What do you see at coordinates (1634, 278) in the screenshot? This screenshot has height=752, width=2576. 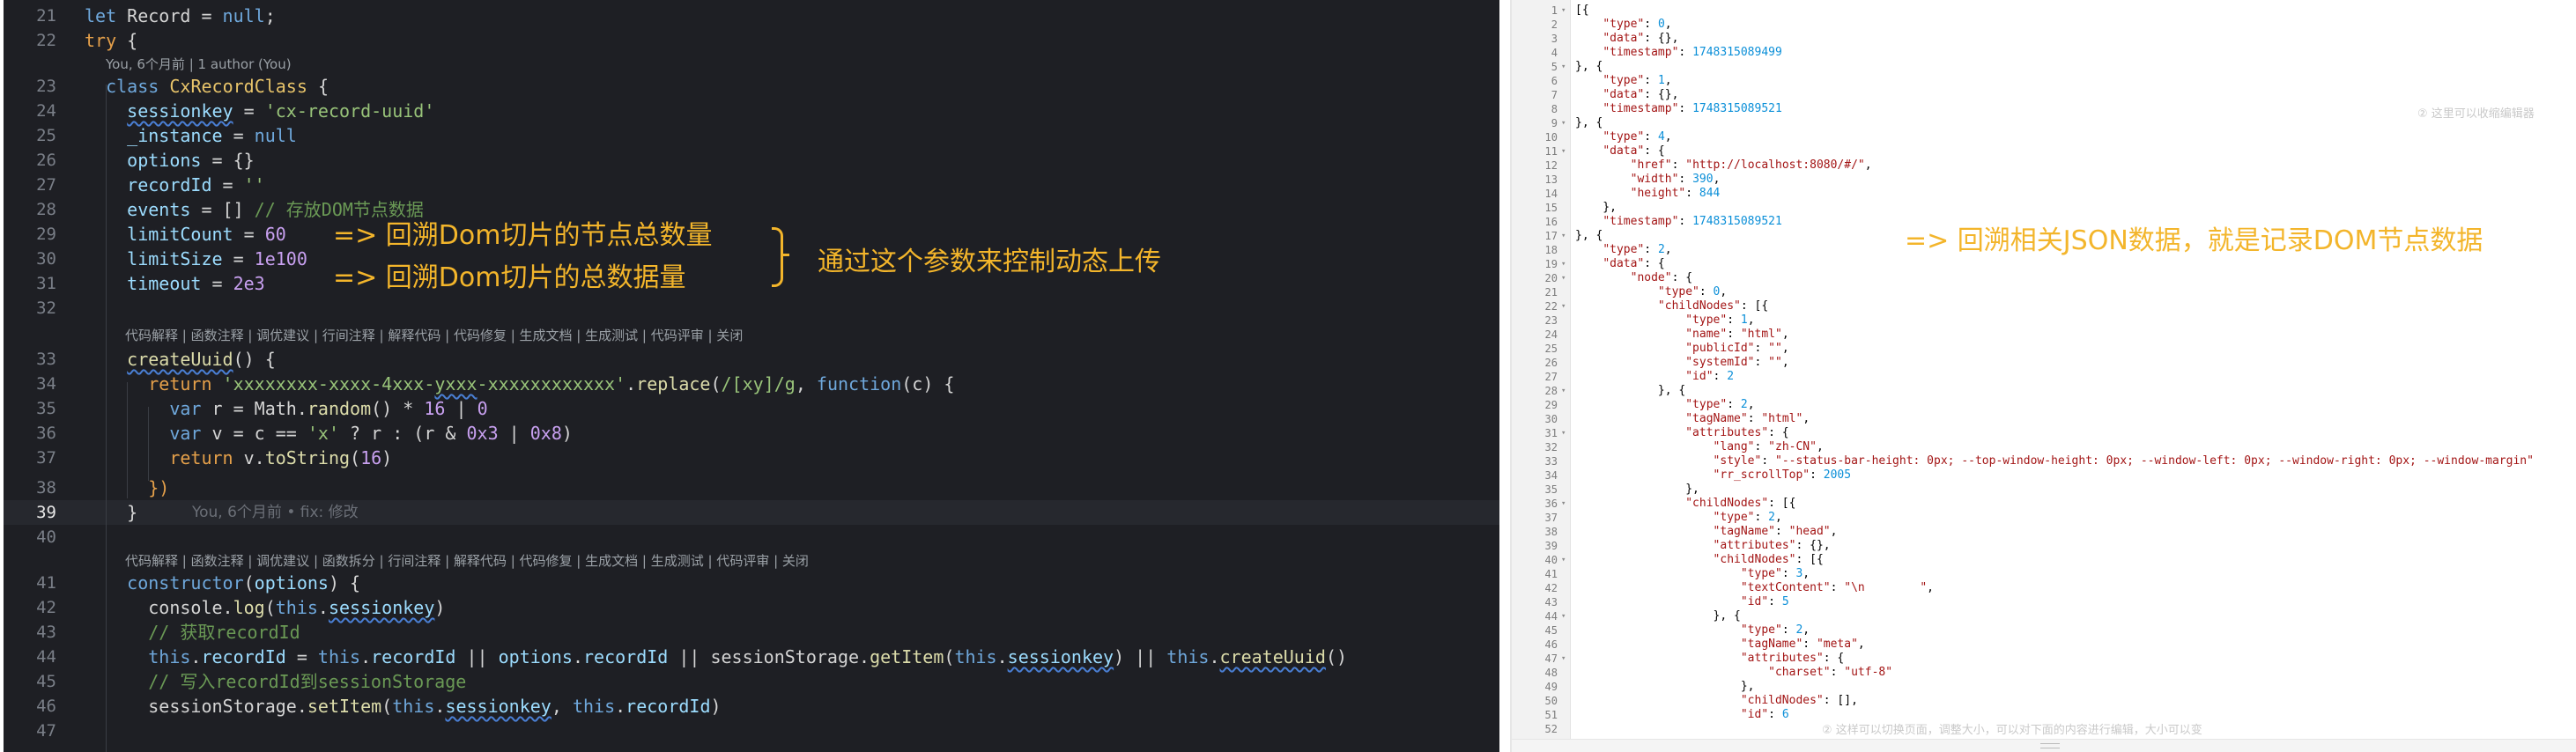 I see `json-line: "node": {` at bounding box center [1634, 278].